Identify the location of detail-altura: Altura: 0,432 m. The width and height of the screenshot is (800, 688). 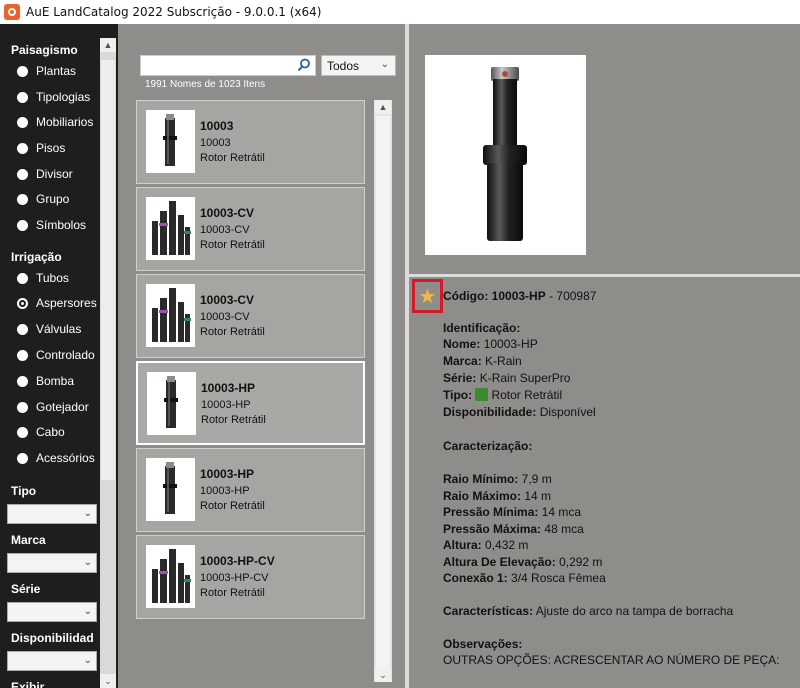
(486, 545).